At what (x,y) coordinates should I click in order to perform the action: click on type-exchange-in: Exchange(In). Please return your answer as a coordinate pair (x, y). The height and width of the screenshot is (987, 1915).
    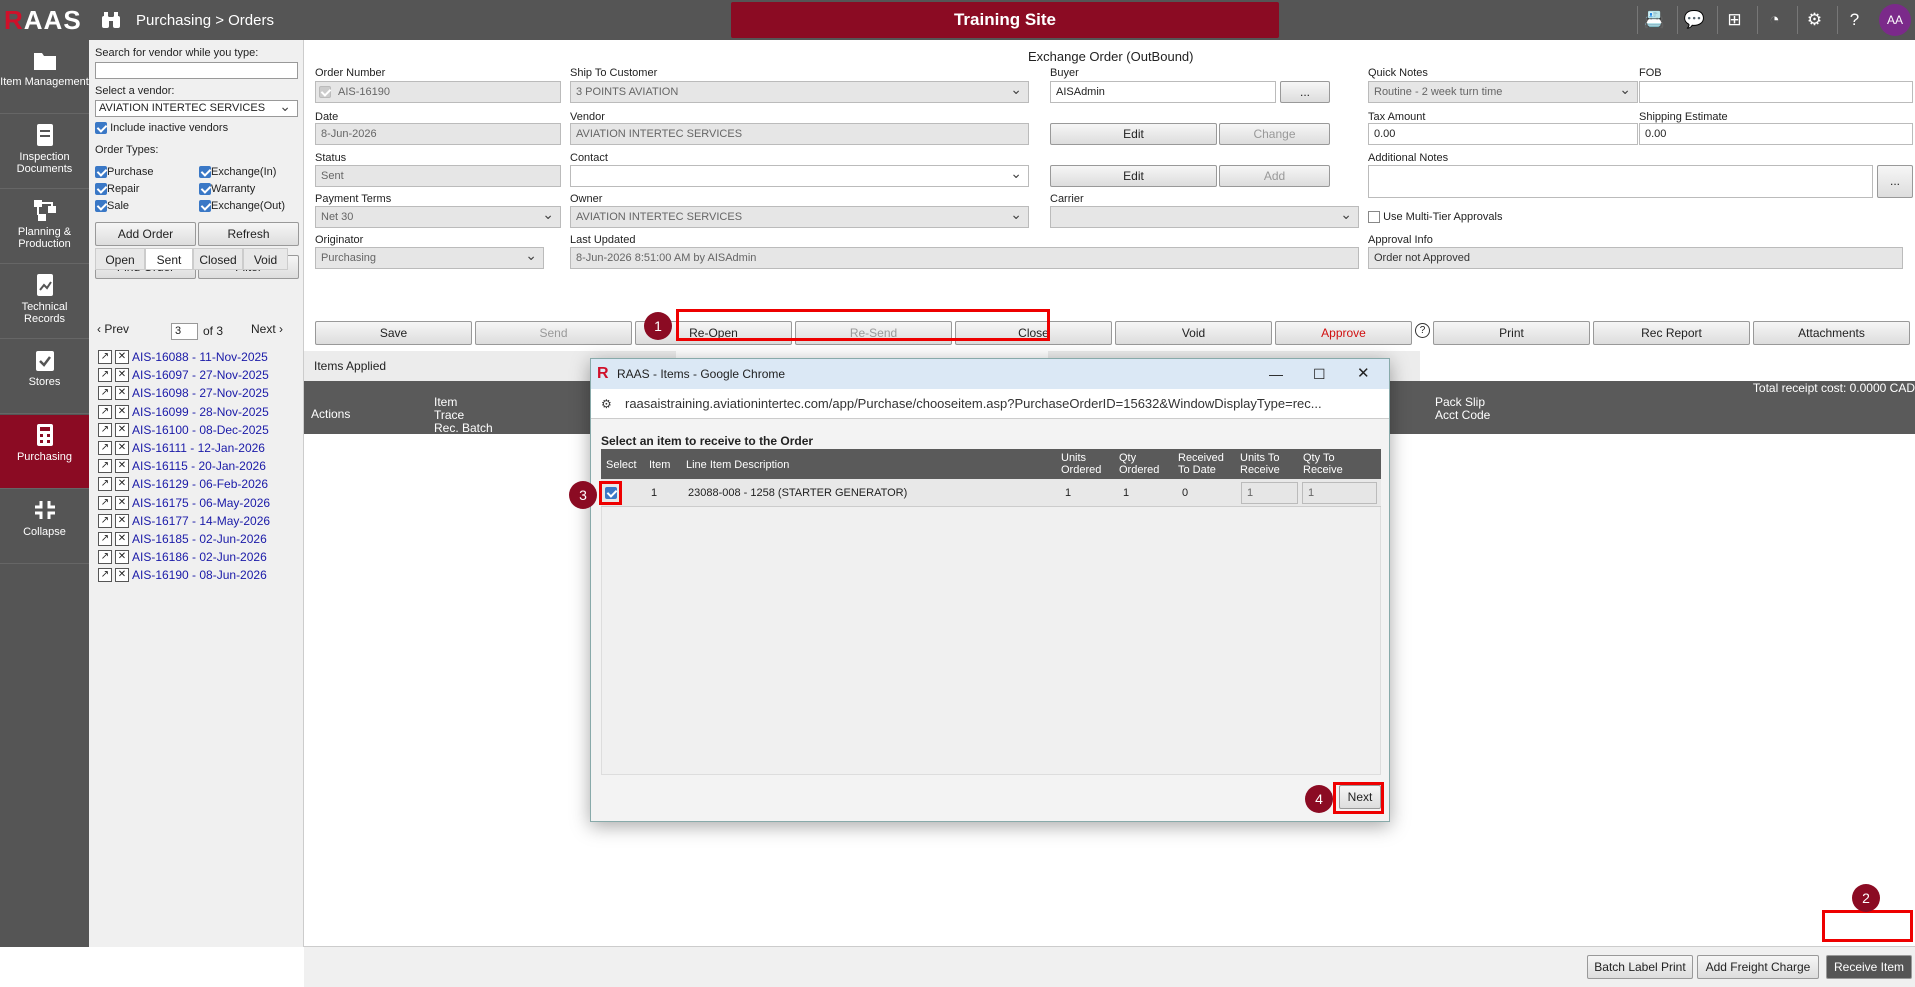
    Looking at the image, I should click on (237, 172).